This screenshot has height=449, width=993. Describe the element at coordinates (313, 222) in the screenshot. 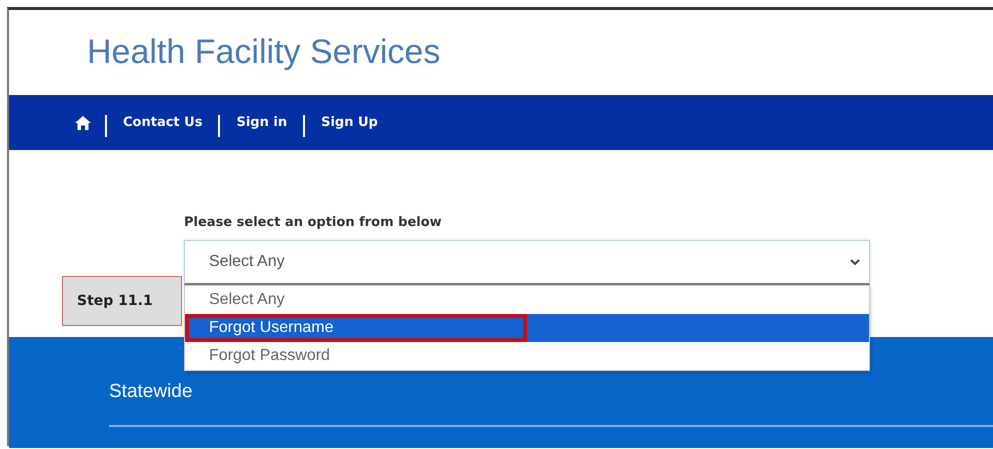

I see `field-label: Please select an option from below` at that location.